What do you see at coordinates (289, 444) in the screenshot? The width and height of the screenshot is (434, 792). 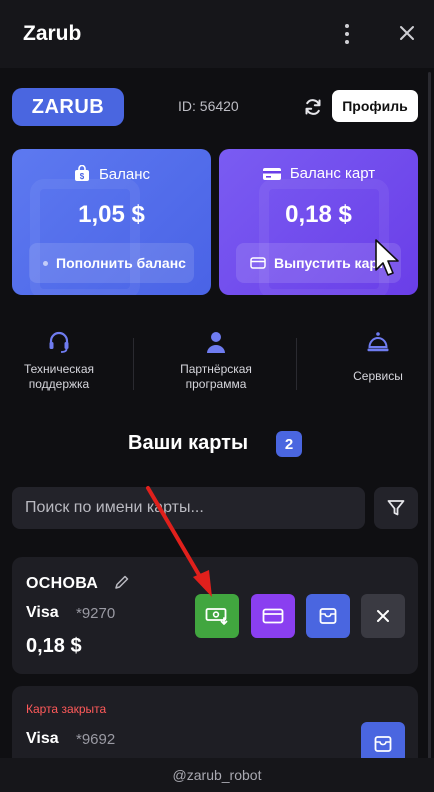 I see `cards-count-badge: 2` at bounding box center [289, 444].